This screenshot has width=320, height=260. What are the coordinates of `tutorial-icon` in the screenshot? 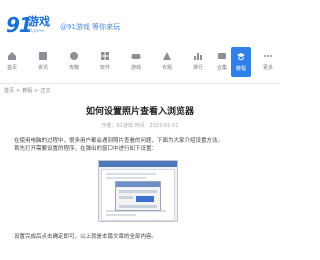 It's located at (241, 57).